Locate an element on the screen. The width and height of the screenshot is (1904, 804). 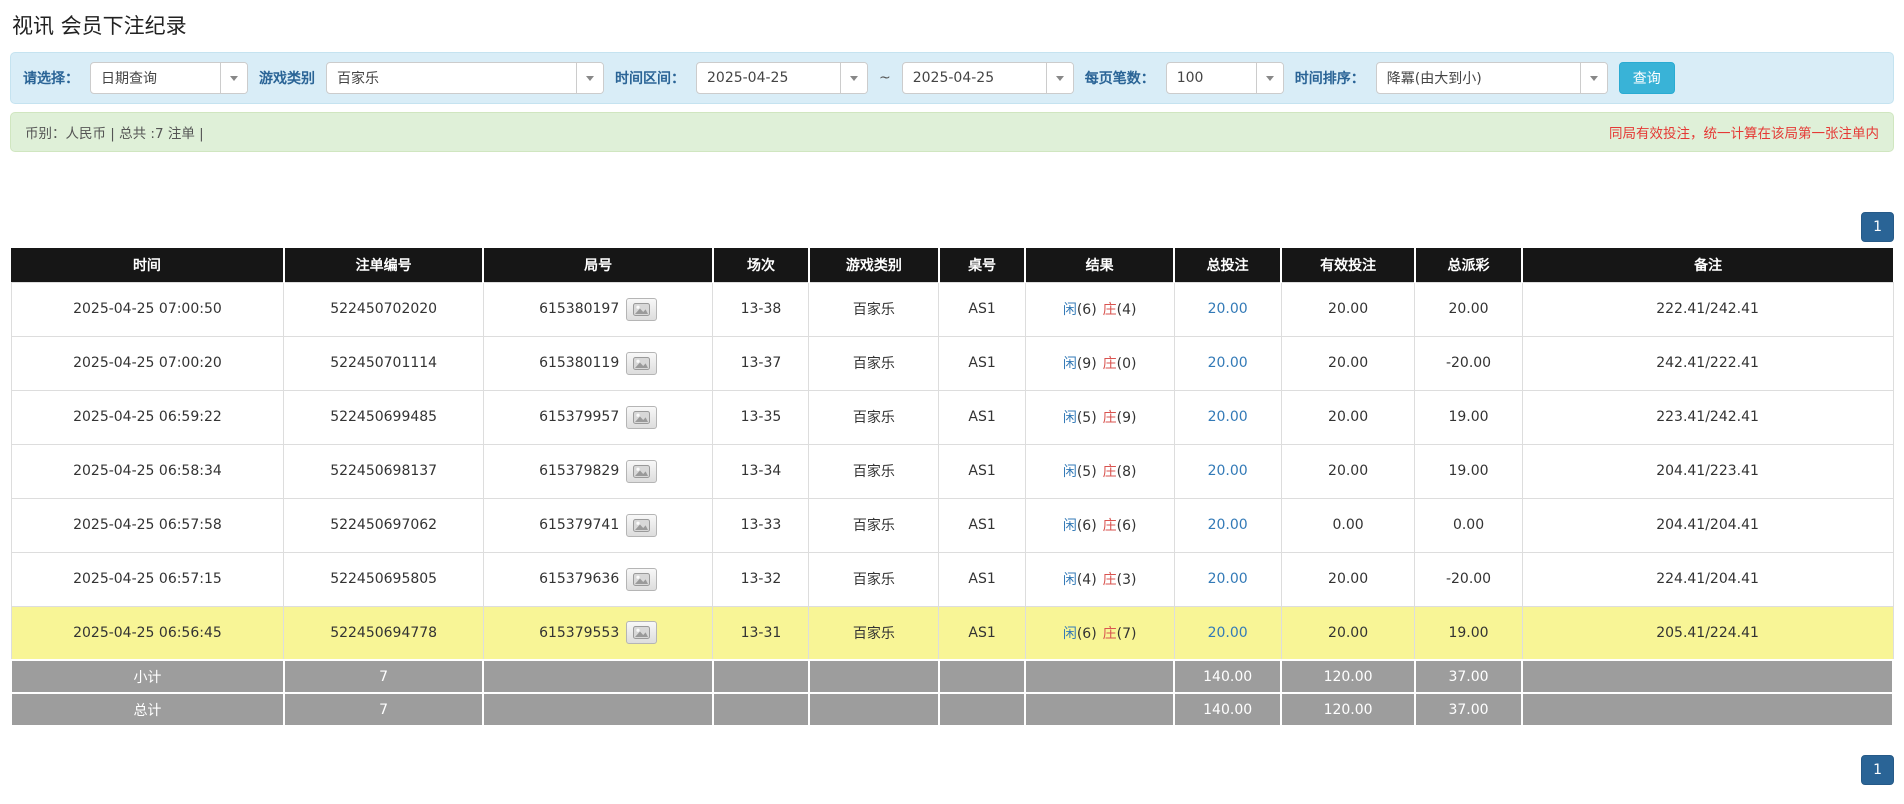
page-size-label: 每页笔数： is located at coordinates (1119, 79).